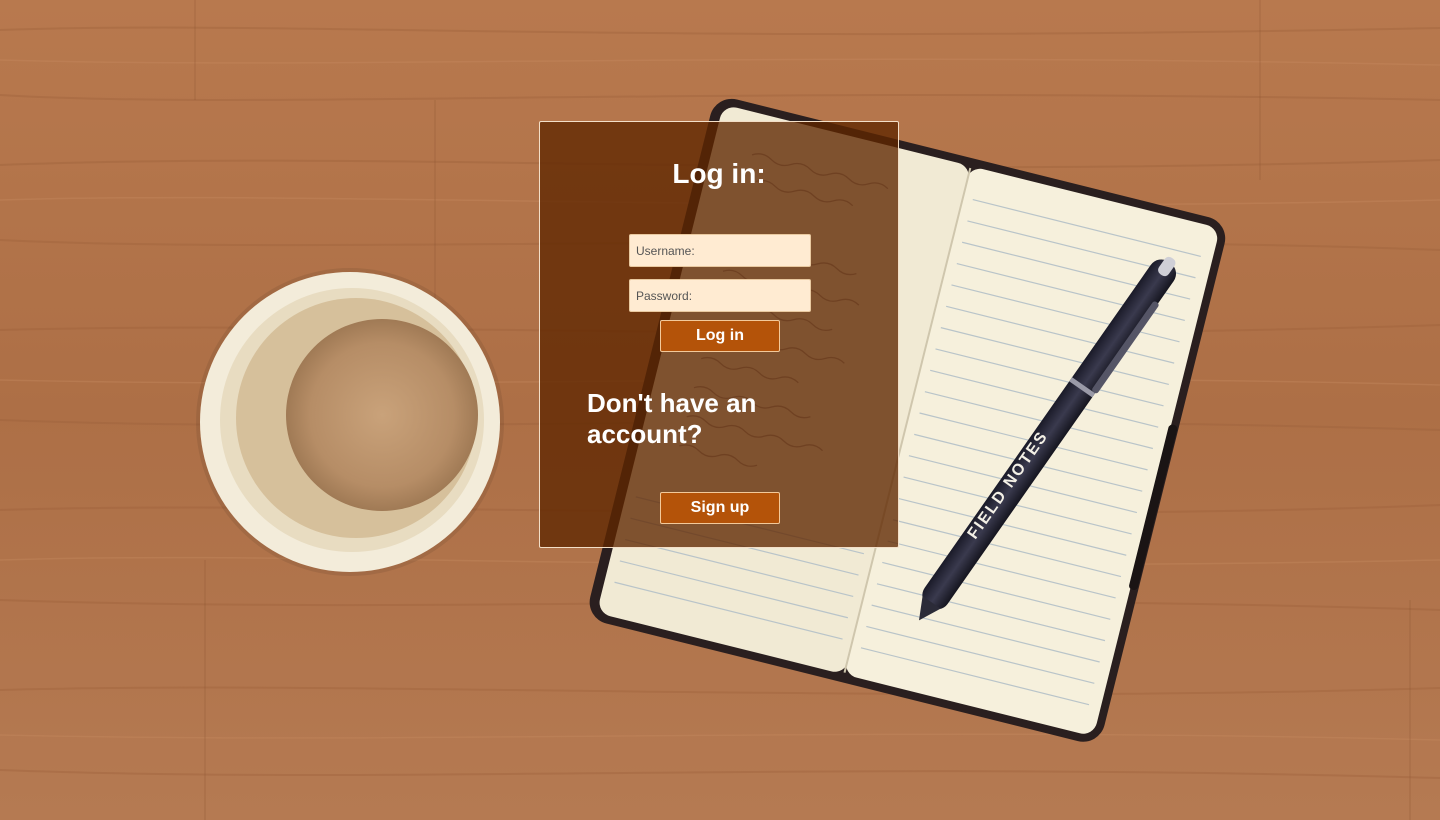 This screenshot has height=820, width=1440. What do you see at coordinates (720, 295) in the screenshot?
I see `password-input` at bounding box center [720, 295].